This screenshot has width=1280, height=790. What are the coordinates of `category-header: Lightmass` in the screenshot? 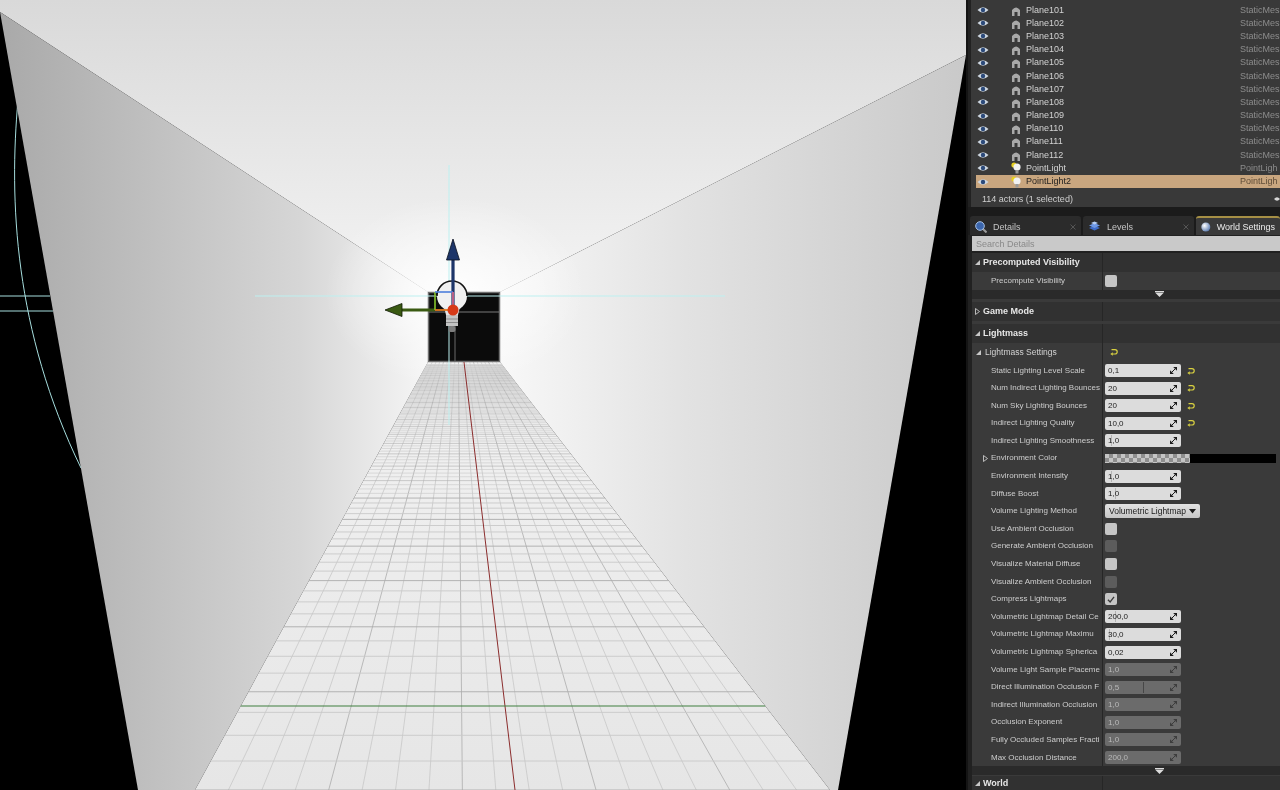 It's located at (1126, 333).